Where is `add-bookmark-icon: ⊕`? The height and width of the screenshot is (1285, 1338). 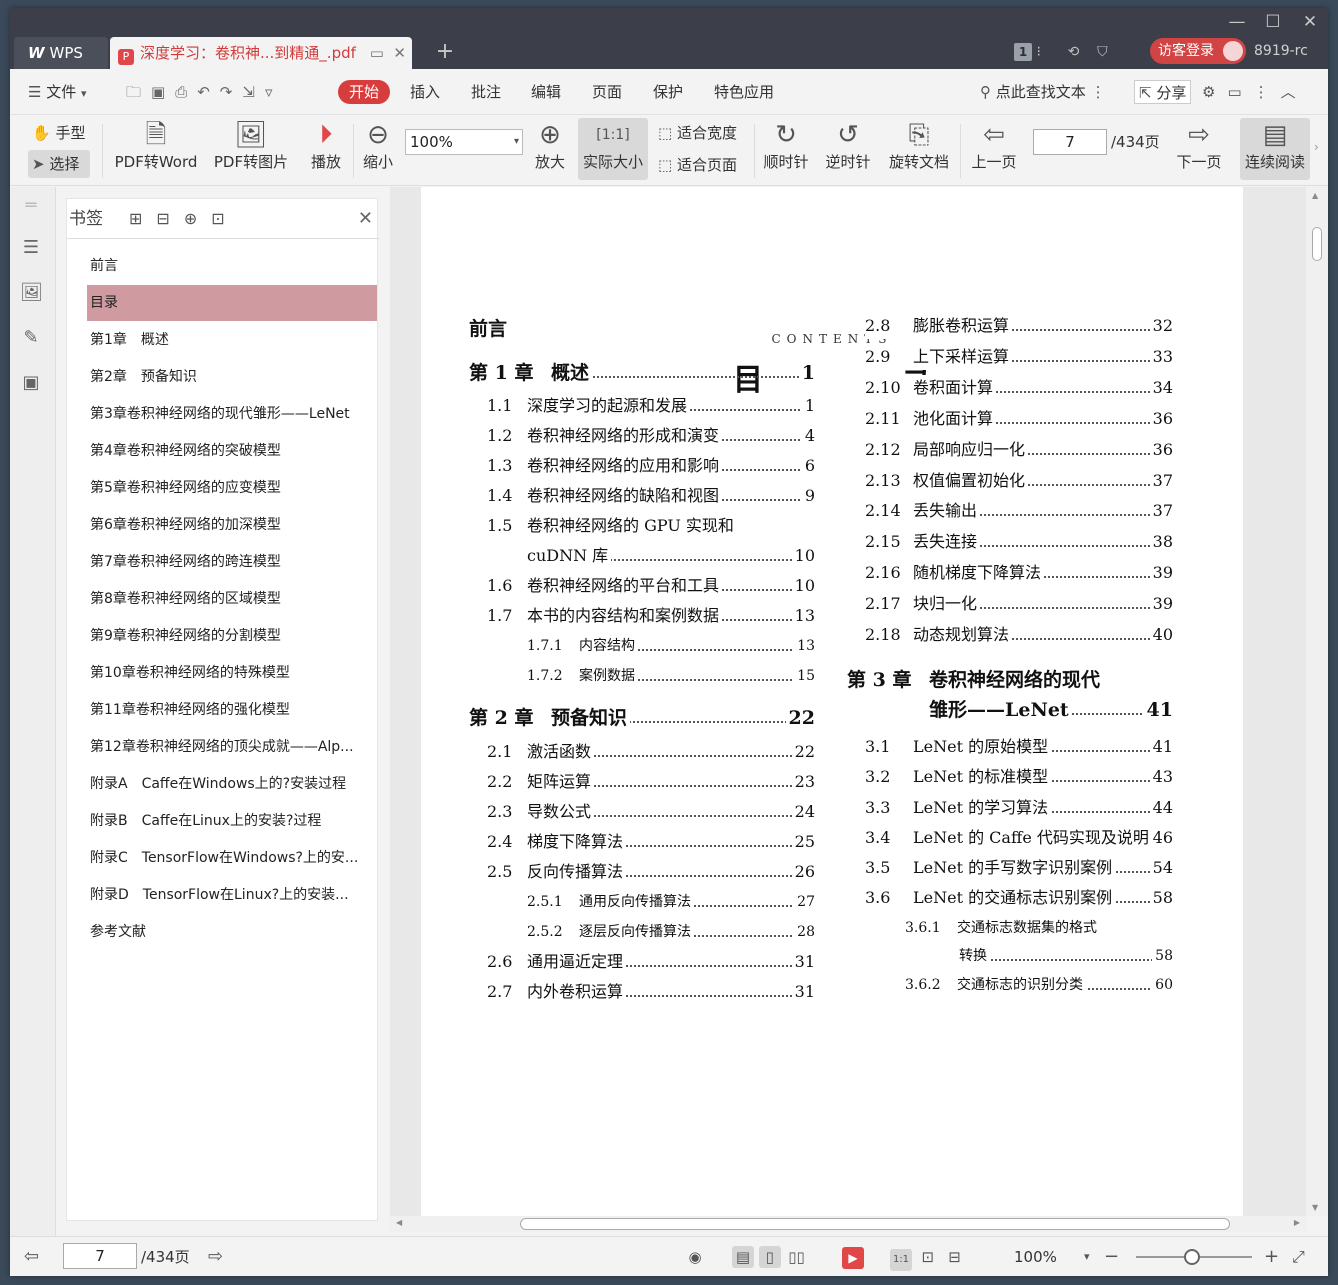 add-bookmark-icon: ⊕ is located at coordinates (197, 218).